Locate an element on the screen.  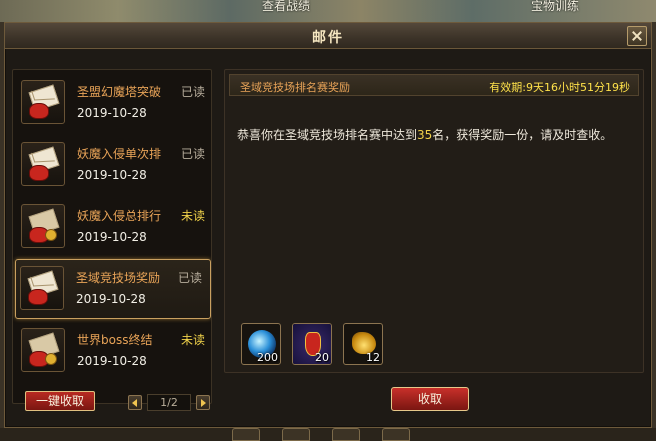
reward-quantity: 12 is located at coordinates (373, 357).